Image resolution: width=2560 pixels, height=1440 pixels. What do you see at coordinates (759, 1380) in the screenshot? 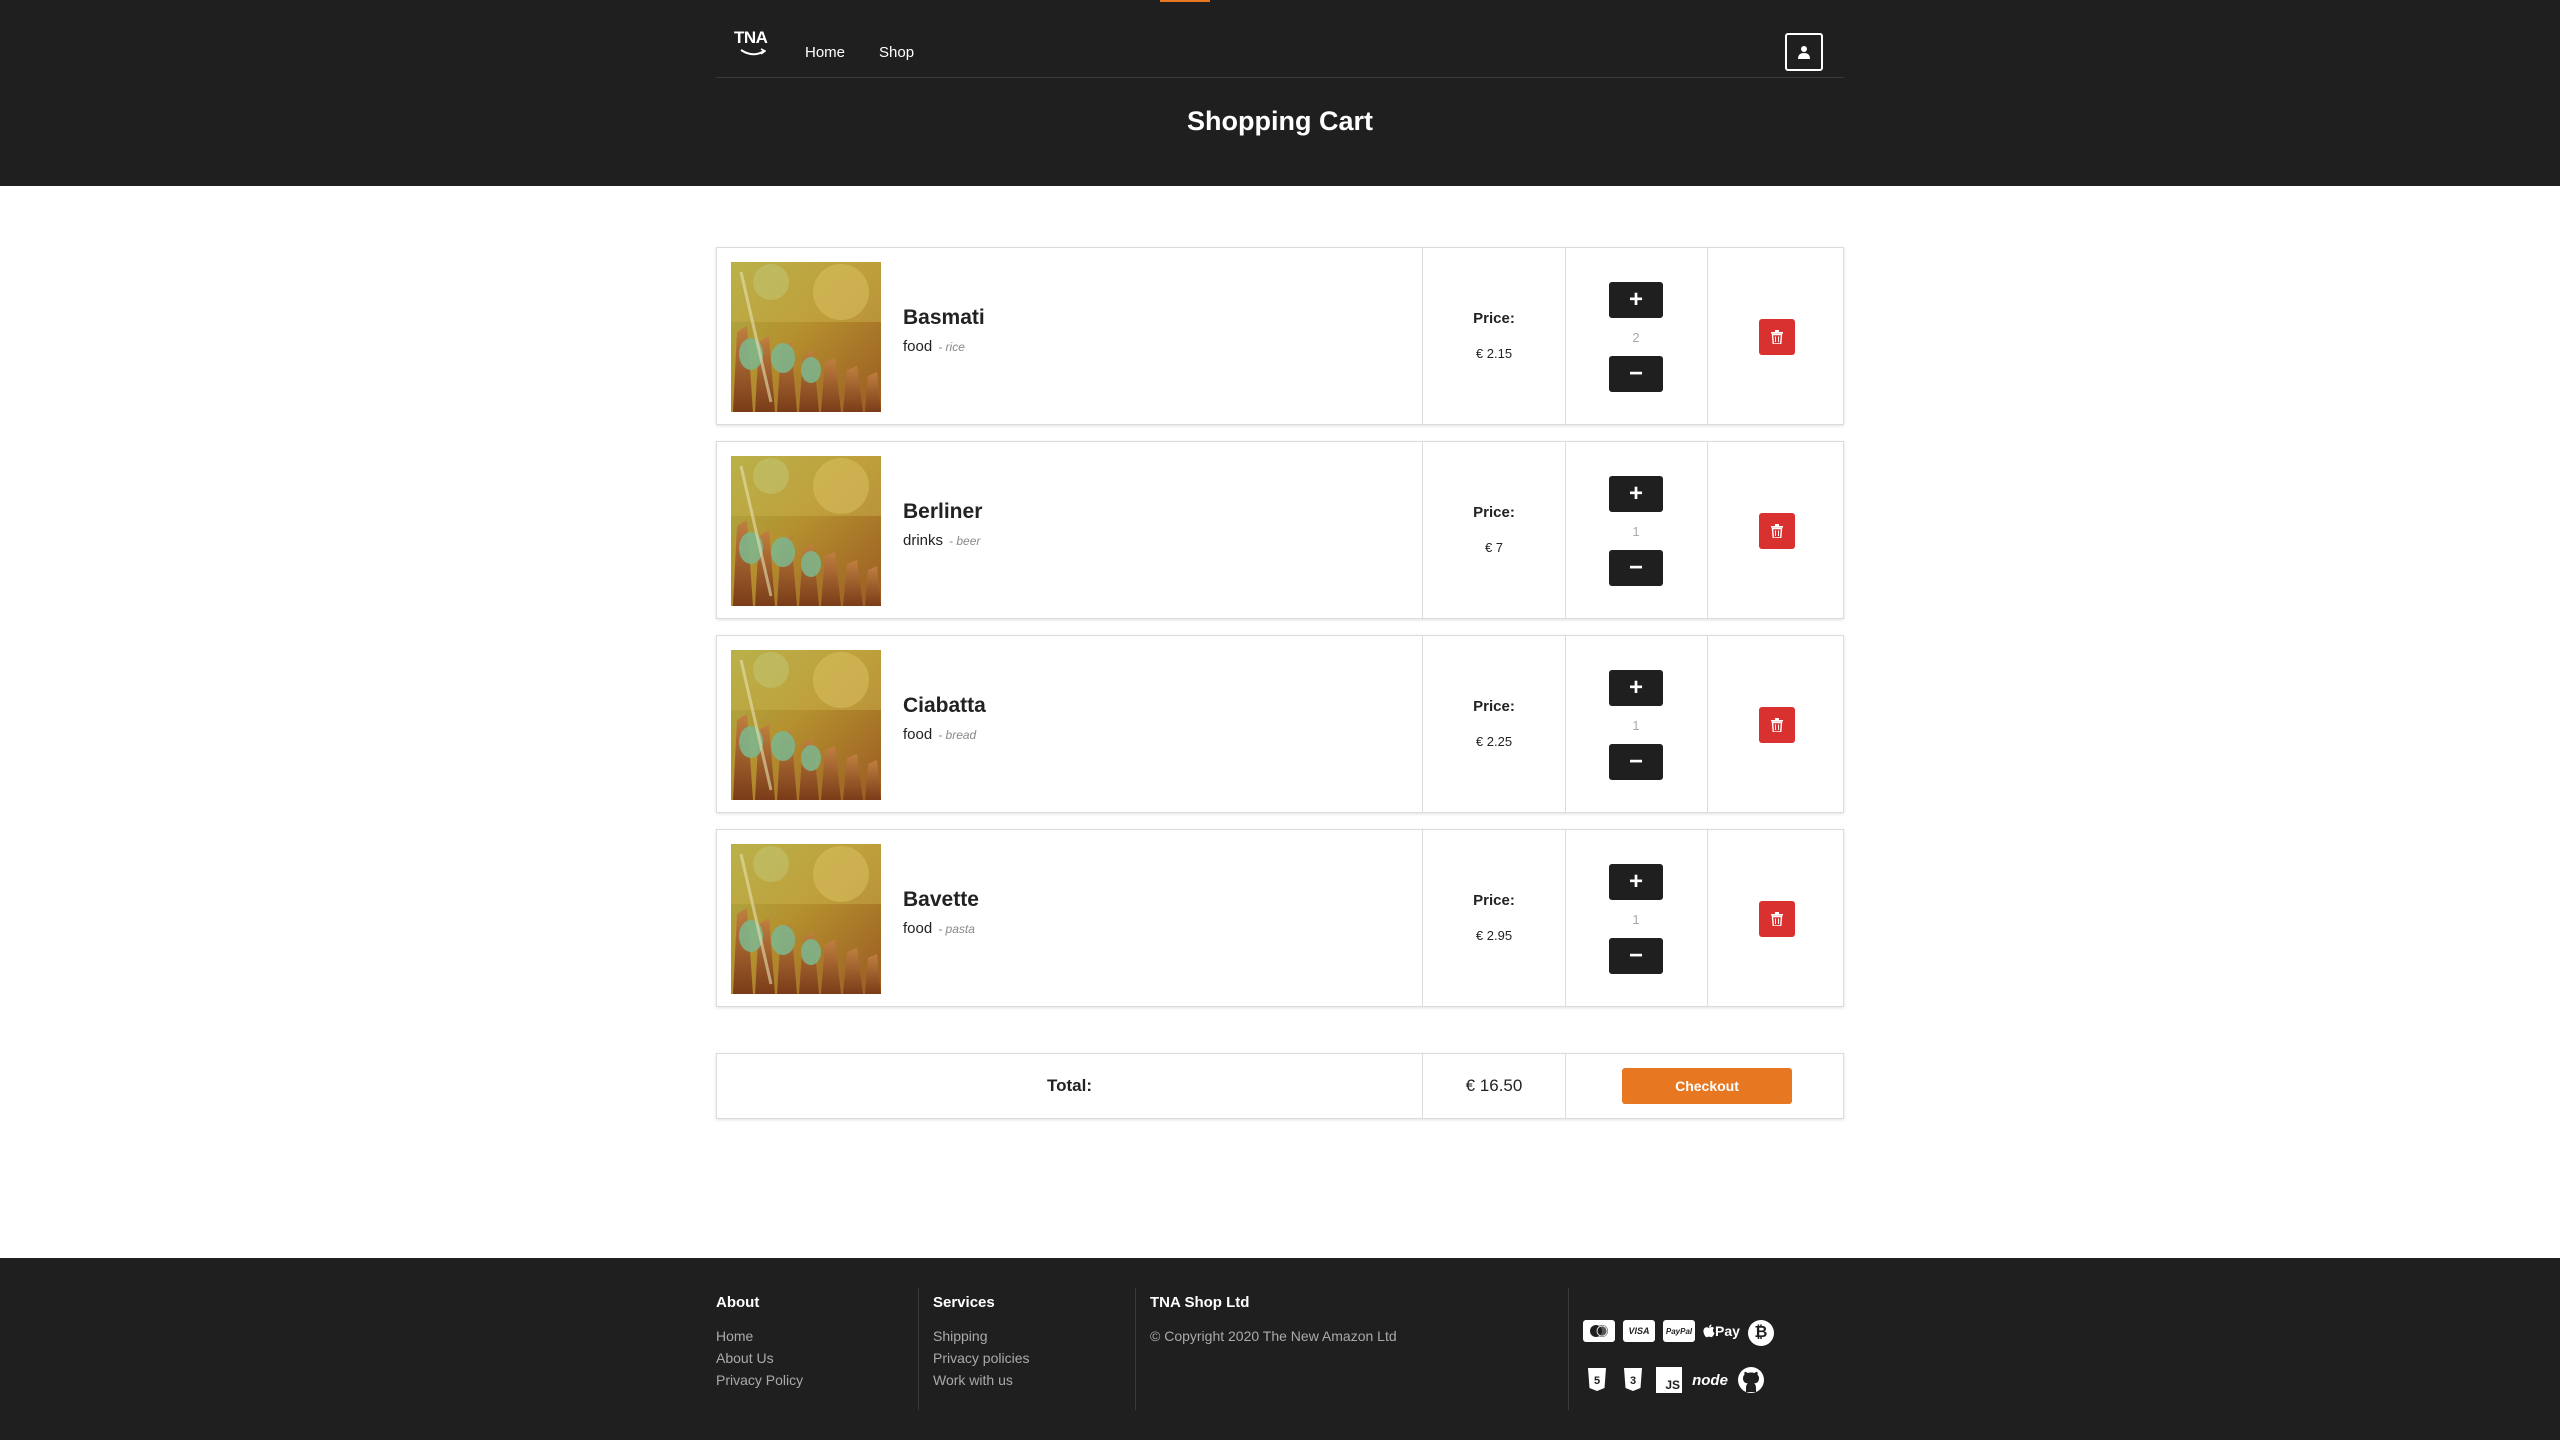
I see `footer-link-privacy-policy: Privacy Policy` at bounding box center [759, 1380].